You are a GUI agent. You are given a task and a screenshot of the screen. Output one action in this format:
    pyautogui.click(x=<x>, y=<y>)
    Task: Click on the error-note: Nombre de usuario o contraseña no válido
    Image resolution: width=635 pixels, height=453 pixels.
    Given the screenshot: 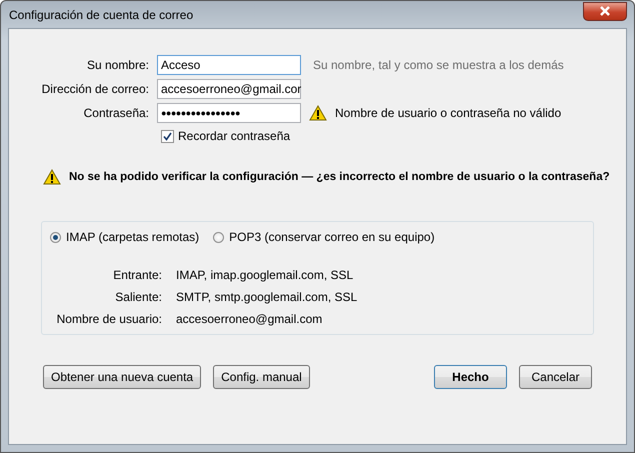 What is the action you would take?
    pyautogui.click(x=448, y=113)
    